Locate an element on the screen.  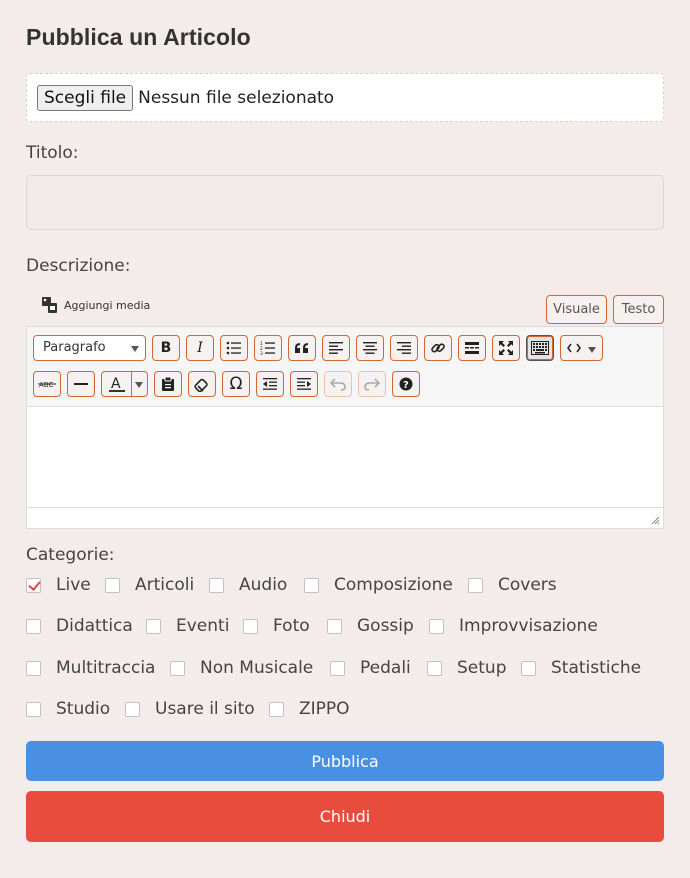
category-item: ZIPPO is located at coordinates (309, 709).